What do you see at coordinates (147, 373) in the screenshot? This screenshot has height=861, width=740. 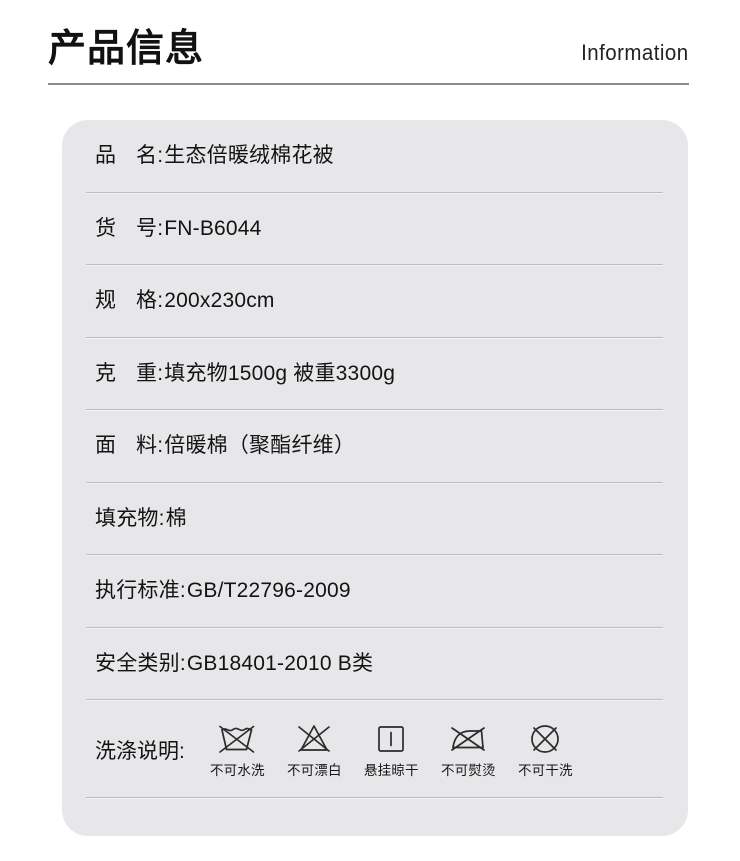 I see `info-row-label-2: 重` at bounding box center [147, 373].